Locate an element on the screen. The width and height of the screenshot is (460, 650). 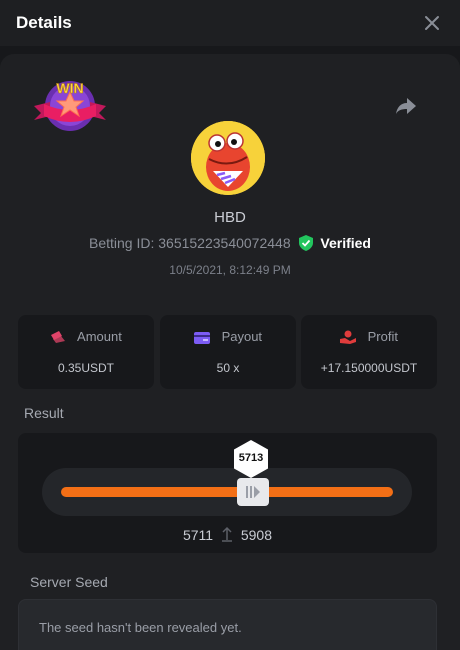
payout-card-icon is located at coordinates (201, 338).